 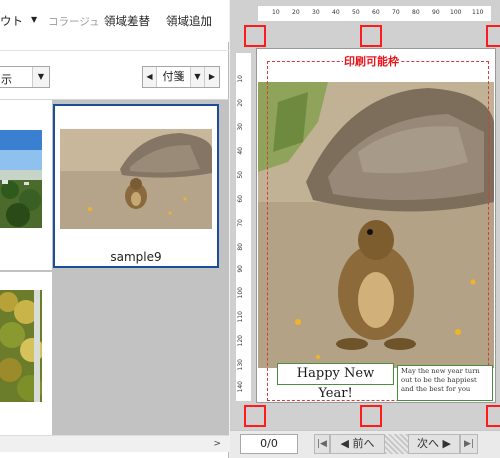 What do you see at coordinates (240, 341) in the screenshot?
I see `ruler-label: 120` at bounding box center [240, 341].